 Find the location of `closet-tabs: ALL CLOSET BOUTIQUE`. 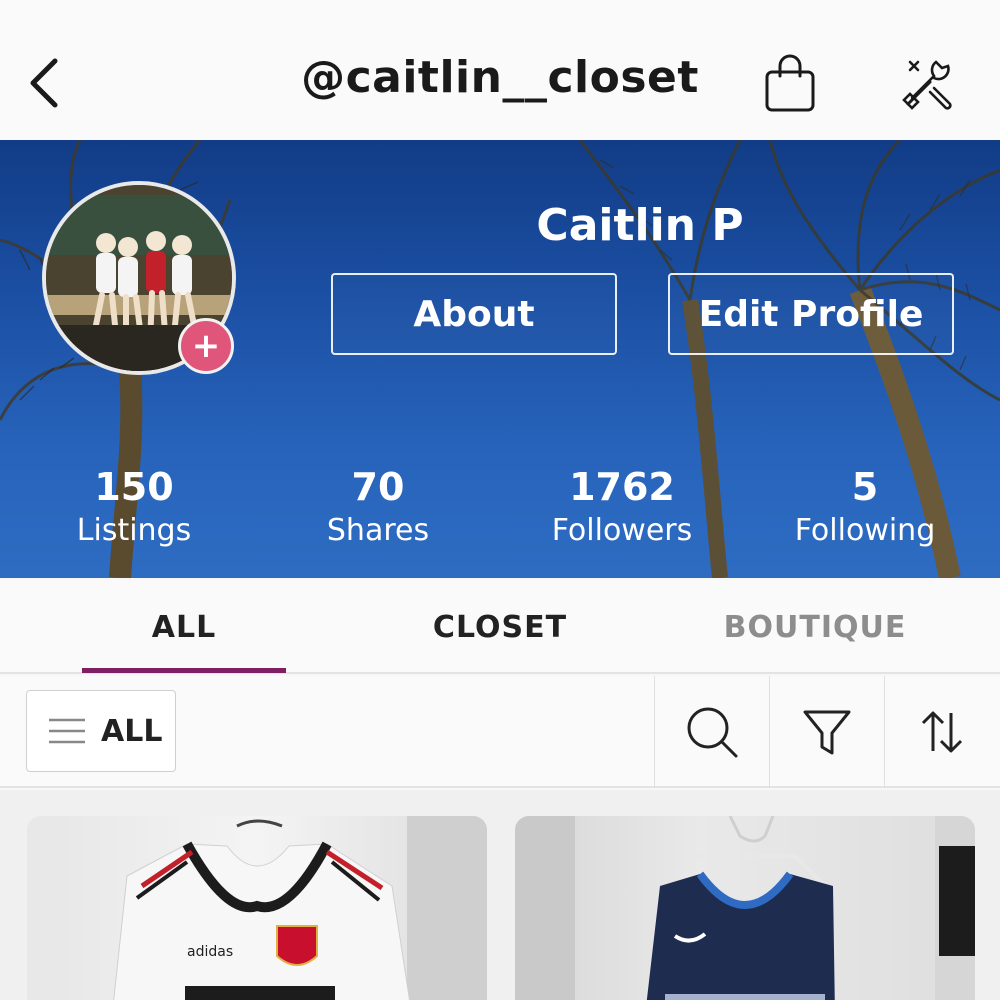

closet-tabs: ALL CLOSET BOUTIQUE is located at coordinates (500, 627).